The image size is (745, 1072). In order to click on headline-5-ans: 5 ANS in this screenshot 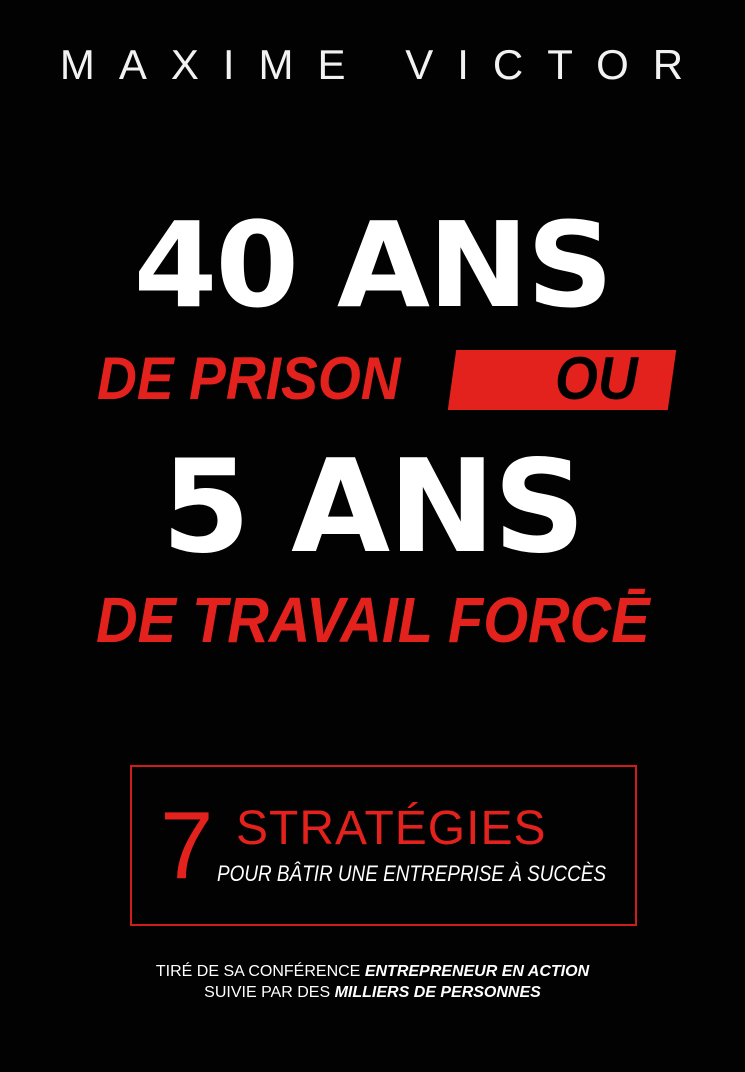, I will do `click(373, 507)`.